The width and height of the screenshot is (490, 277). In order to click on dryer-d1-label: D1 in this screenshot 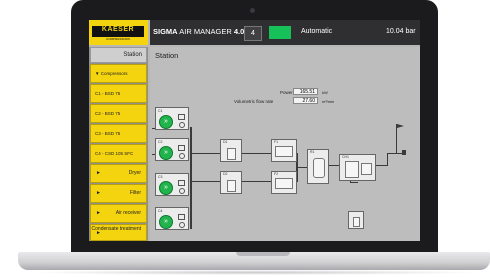, I will do `click(225, 142)`.